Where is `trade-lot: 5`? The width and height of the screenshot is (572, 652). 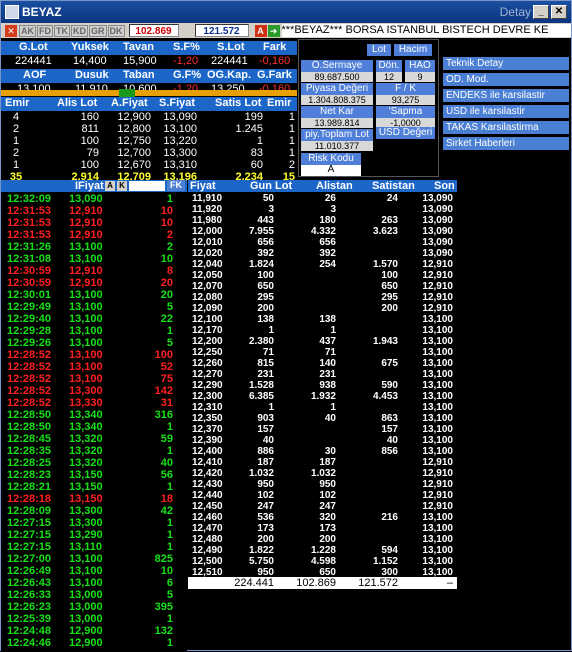 trade-lot: 5 is located at coordinates (169, 307).